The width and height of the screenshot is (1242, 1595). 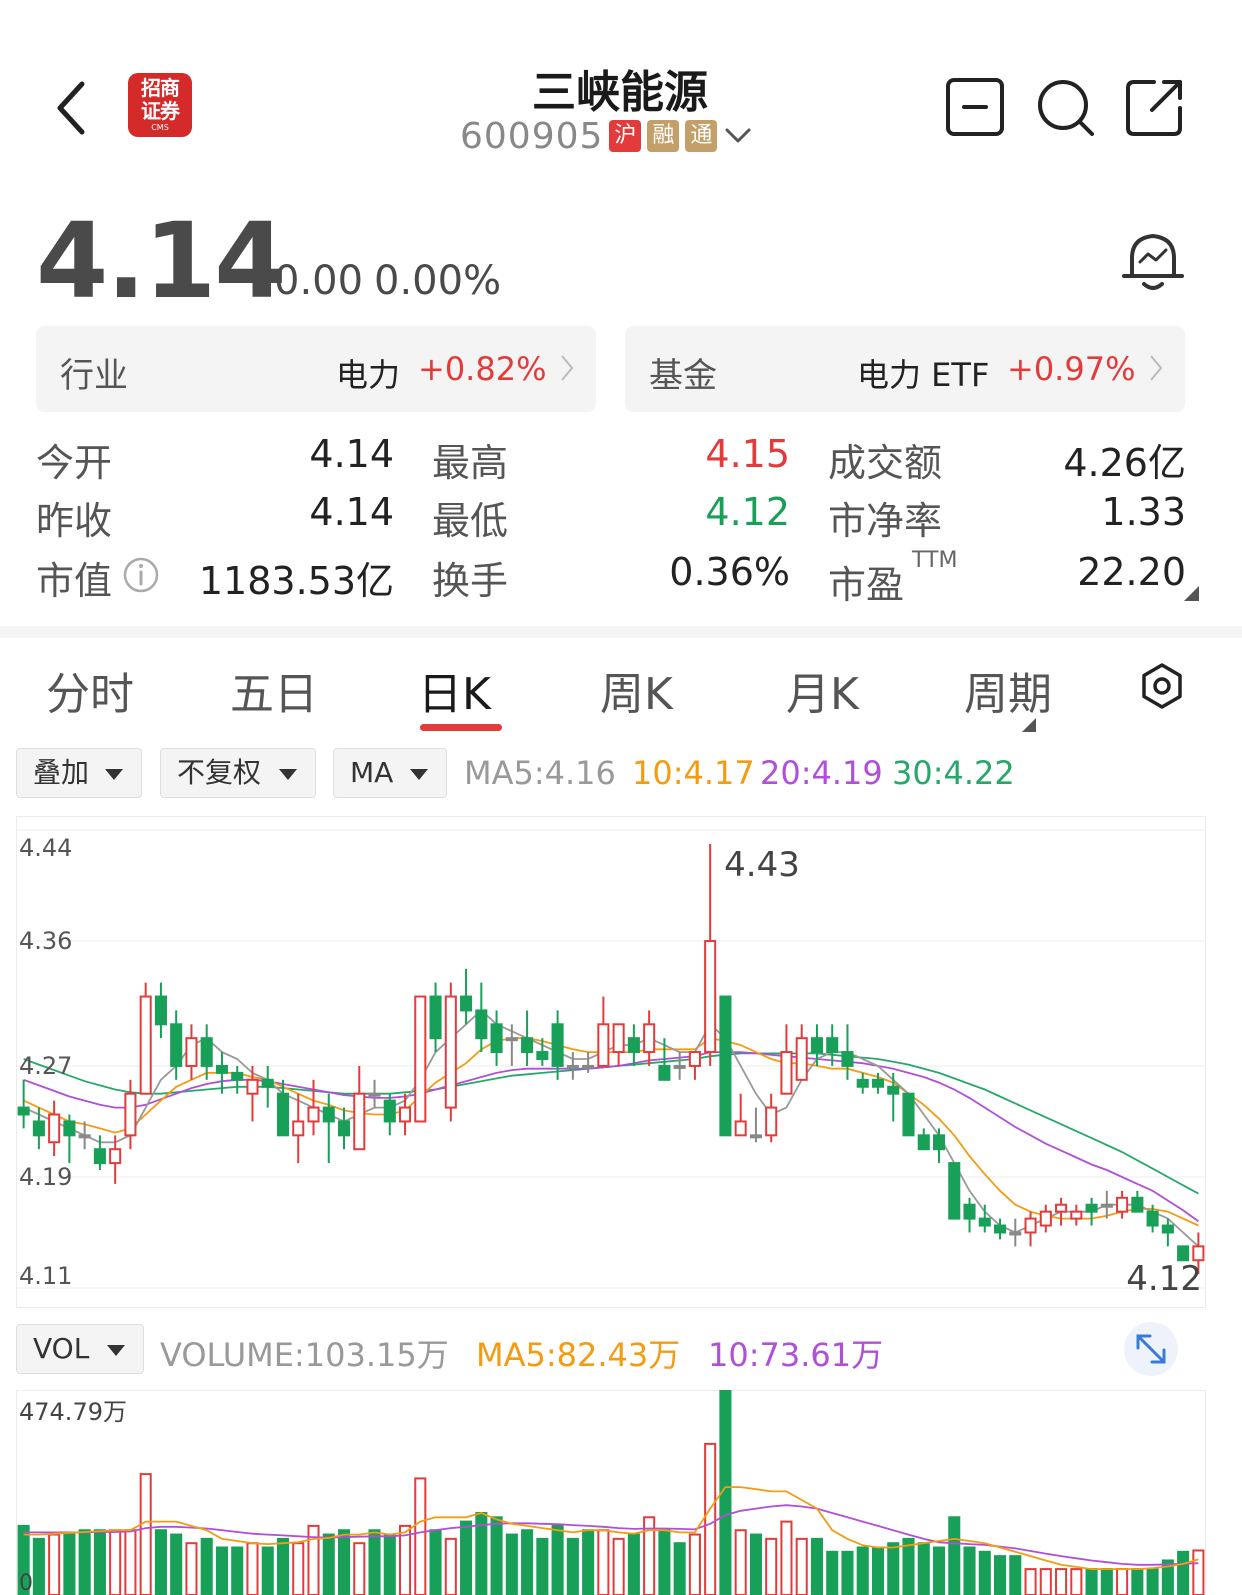 What do you see at coordinates (822, 690) in the screenshot?
I see `tab-monthly-k: 月K` at bounding box center [822, 690].